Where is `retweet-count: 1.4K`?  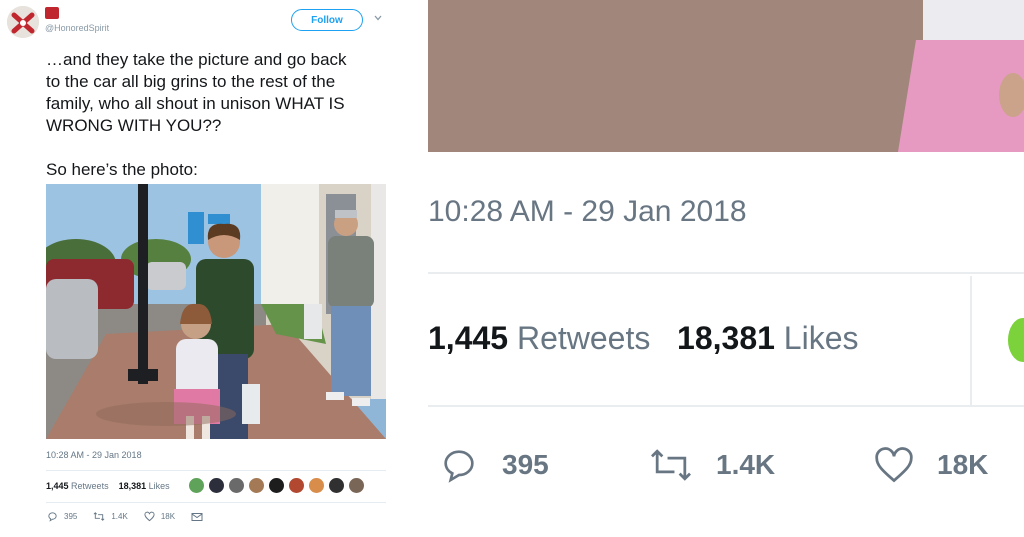
retweet-count: 1.4K is located at coordinates (119, 516).